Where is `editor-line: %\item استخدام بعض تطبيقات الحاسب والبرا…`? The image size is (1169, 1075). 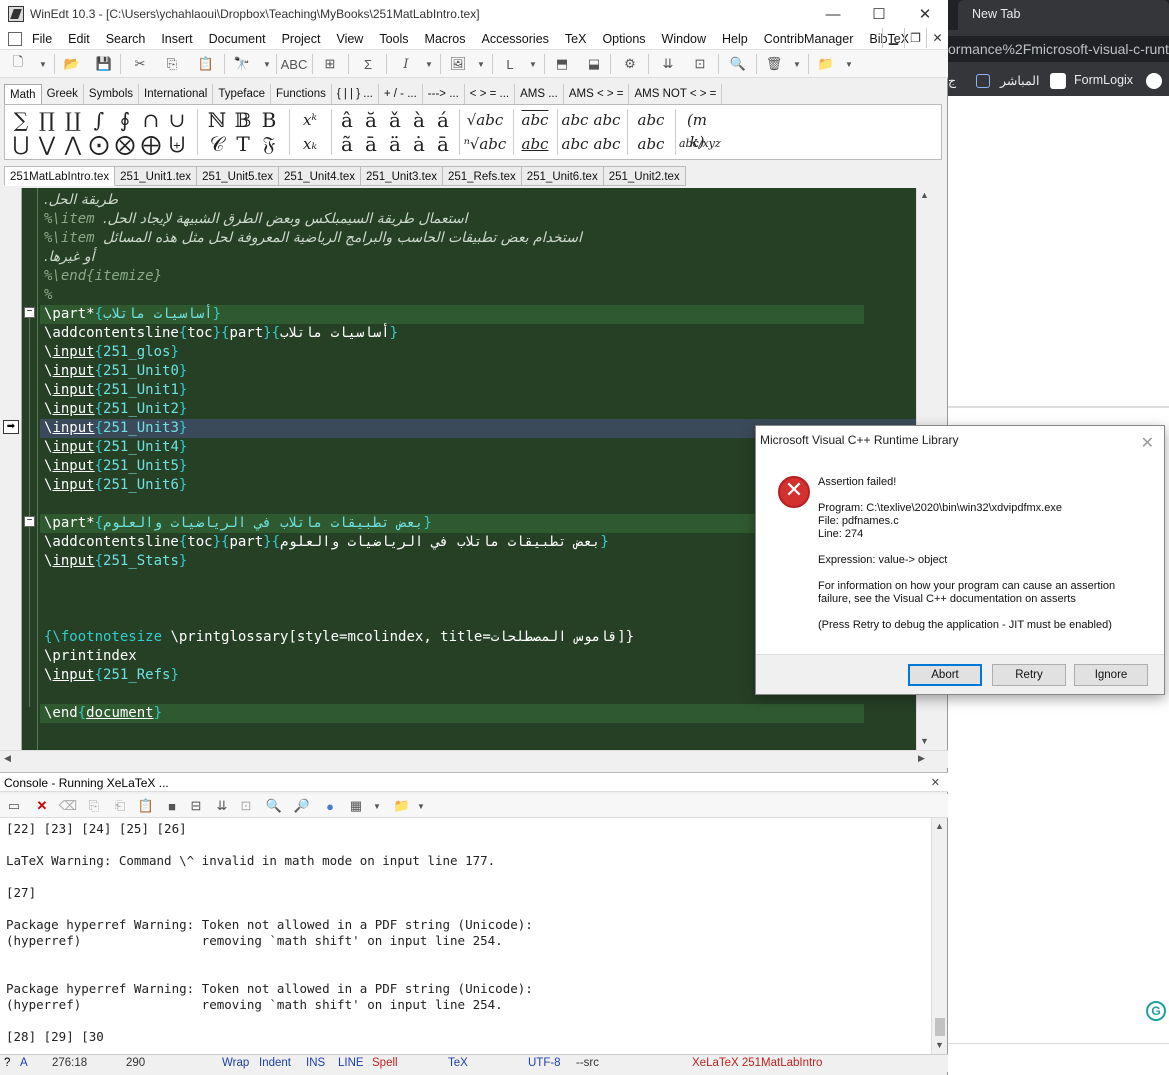 editor-line: %\item استخدام بعض تطبيقات الحاسب والبرا… is located at coordinates (313, 238).